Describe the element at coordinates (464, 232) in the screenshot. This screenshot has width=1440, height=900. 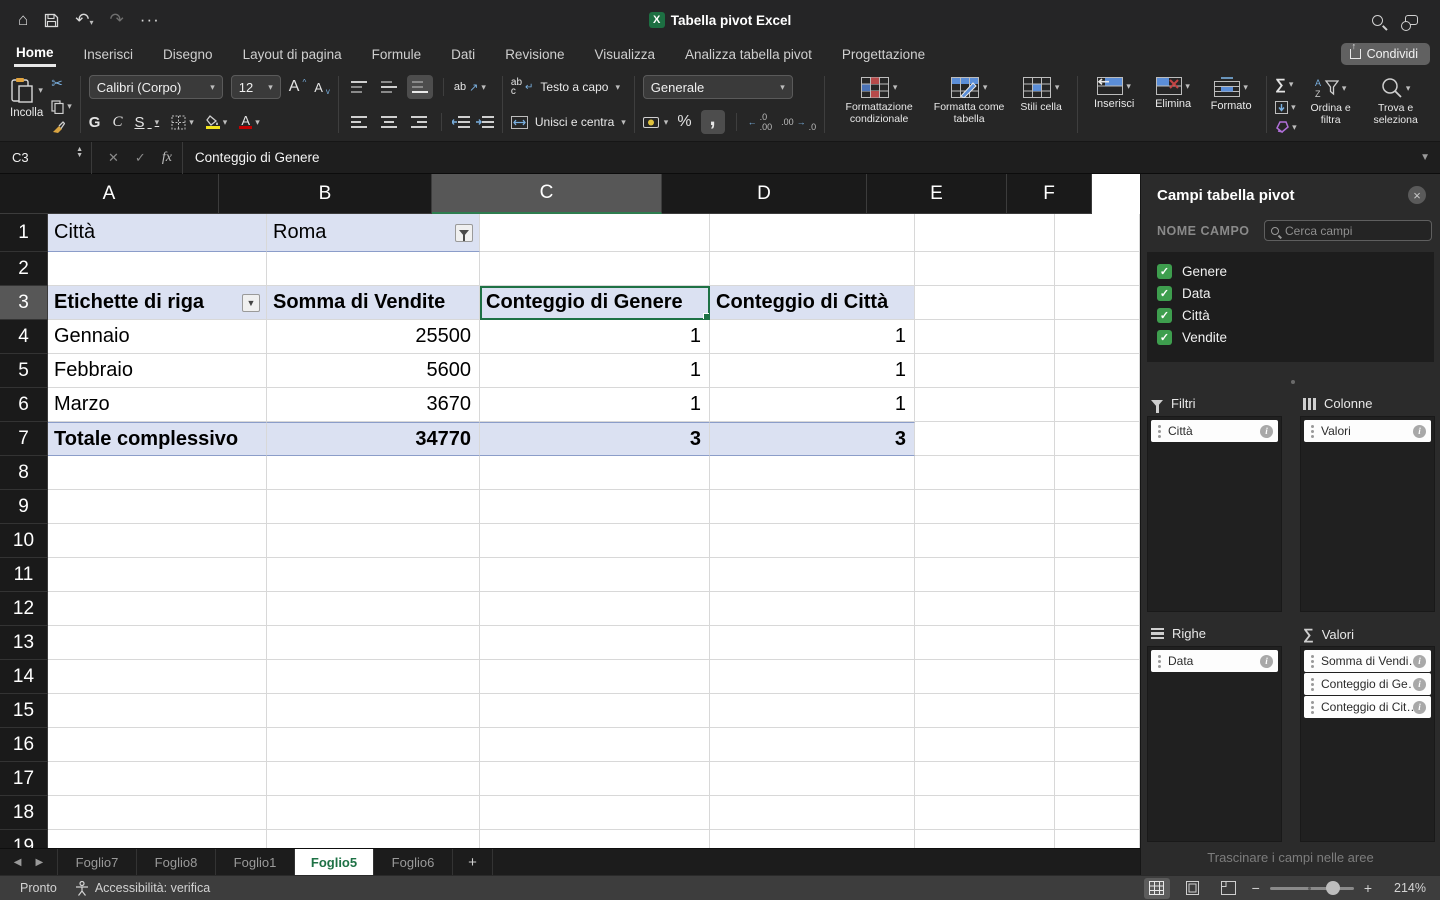
I see `report-filter-icon` at that location.